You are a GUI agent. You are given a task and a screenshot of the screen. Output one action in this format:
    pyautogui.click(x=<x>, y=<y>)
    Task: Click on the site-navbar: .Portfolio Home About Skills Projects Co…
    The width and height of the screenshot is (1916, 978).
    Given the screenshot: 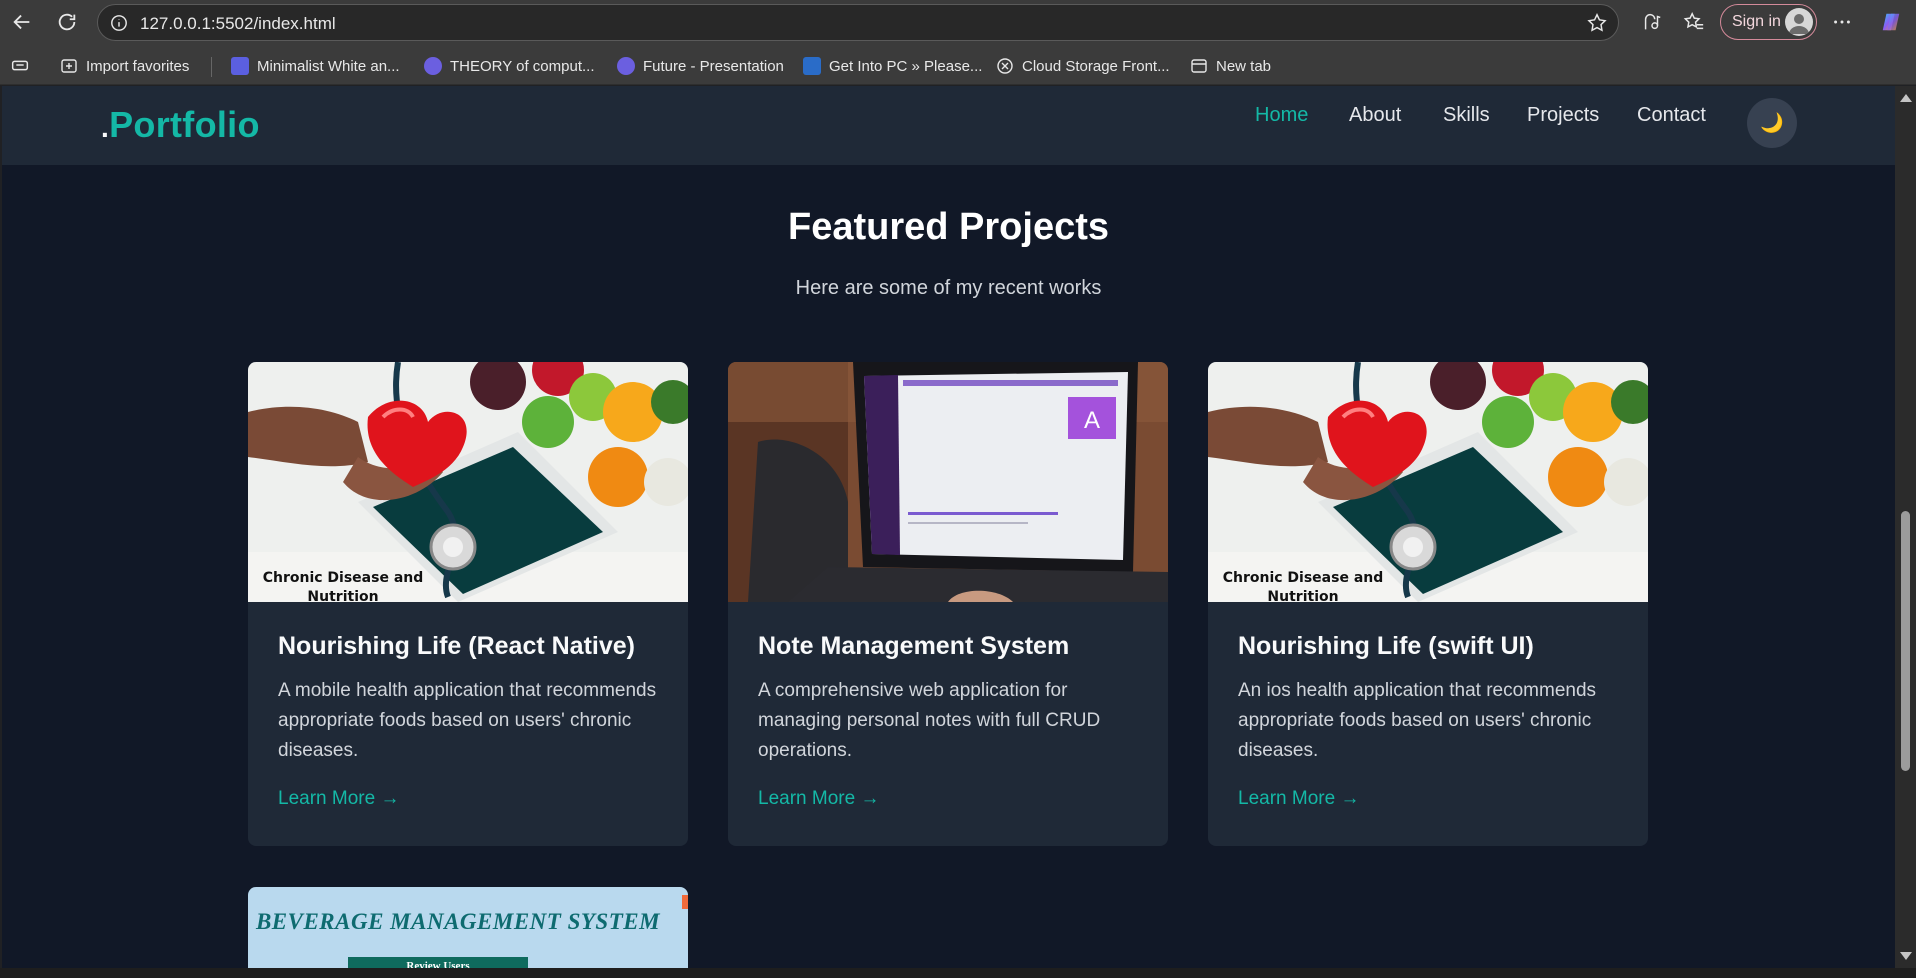 What is the action you would take?
    pyautogui.click(x=948, y=125)
    